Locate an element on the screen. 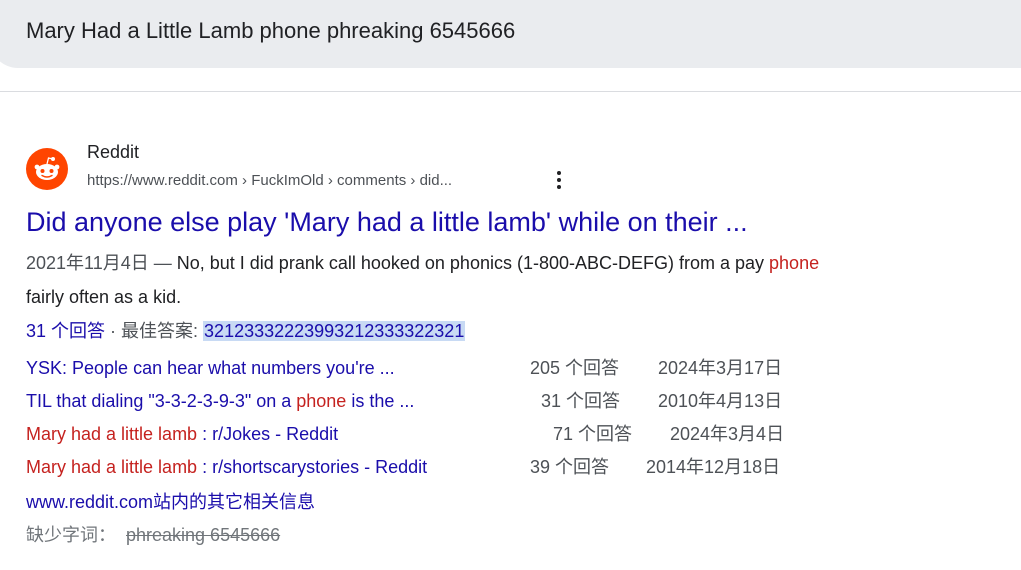 The image size is (1021, 570). more-from-site-link: www.reddit.com站内的其它相关信息 is located at coordinates (516, 502).